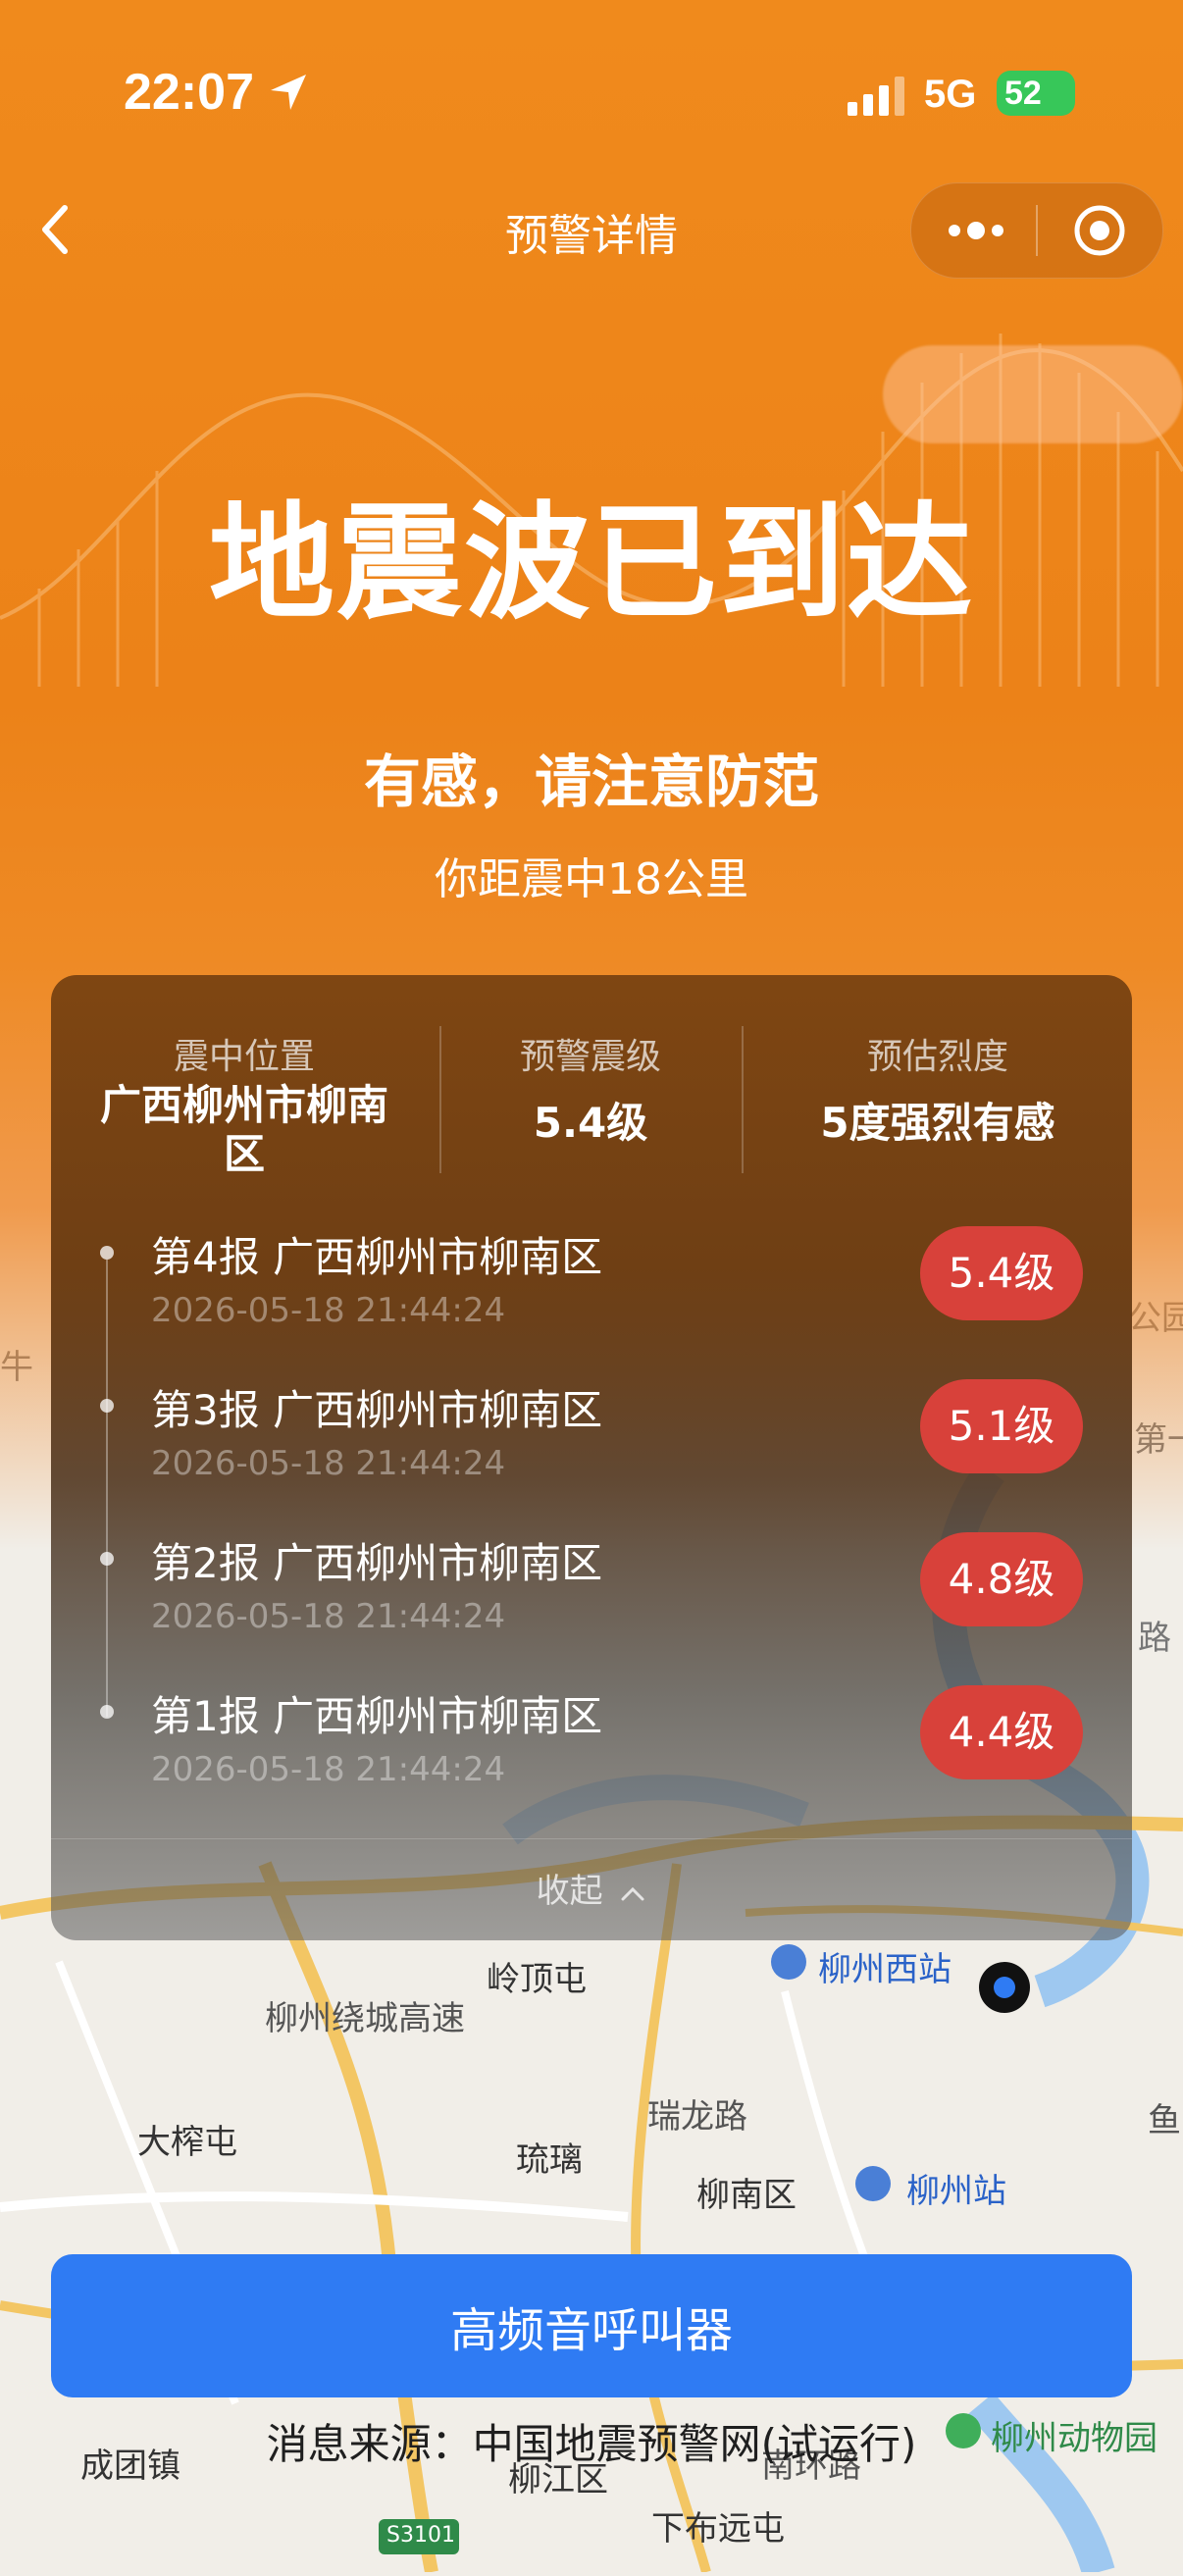  Describe the element at coordinates (187, 2142) in the screenshot. I see `map-label-dazhatun: 大榨屯` at that location.